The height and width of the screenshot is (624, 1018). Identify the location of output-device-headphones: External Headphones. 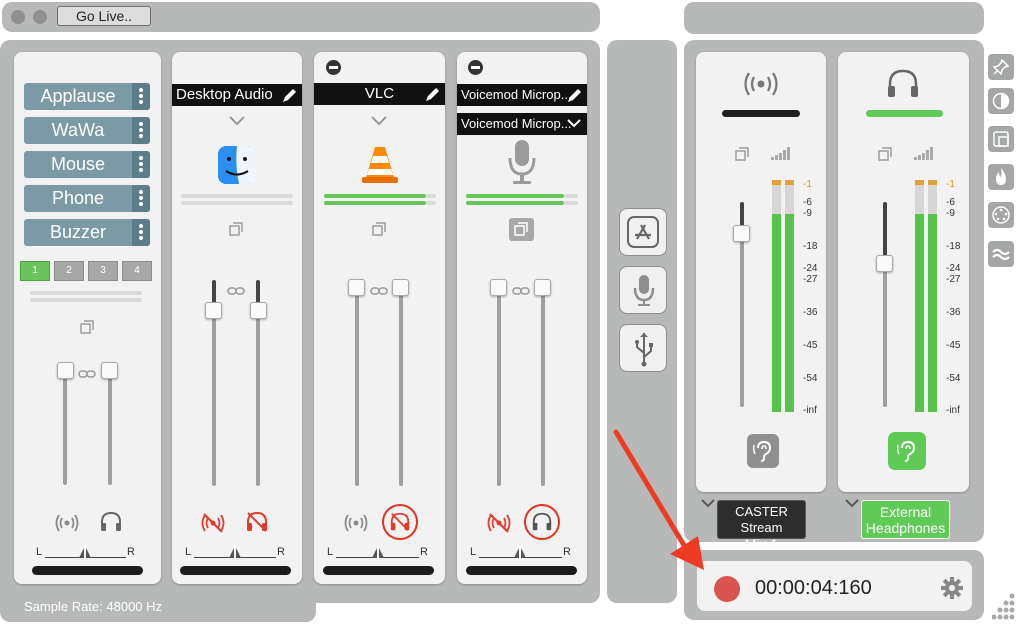
(905, 519).